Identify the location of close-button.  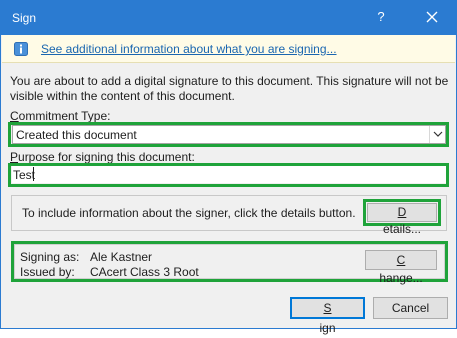
(432, 17).